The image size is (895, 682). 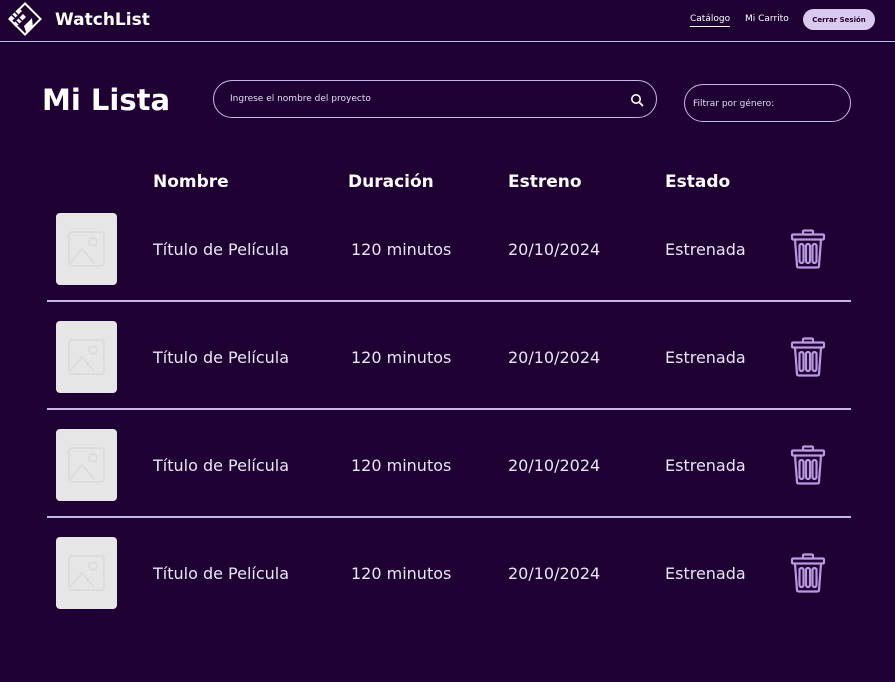 What do you see at coordinates (391, 182) in the screenshot?
I see `column-header-duracion: Duración` at bounding box center [391, 182].